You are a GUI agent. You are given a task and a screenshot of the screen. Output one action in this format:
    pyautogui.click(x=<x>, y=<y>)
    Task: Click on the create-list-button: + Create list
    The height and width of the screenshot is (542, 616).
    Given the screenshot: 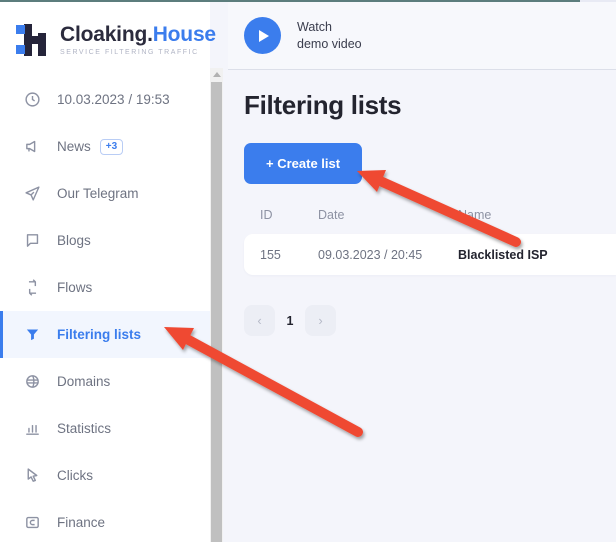 What is the action you would take?
    pyautogui.click(x=303, y=163)
    